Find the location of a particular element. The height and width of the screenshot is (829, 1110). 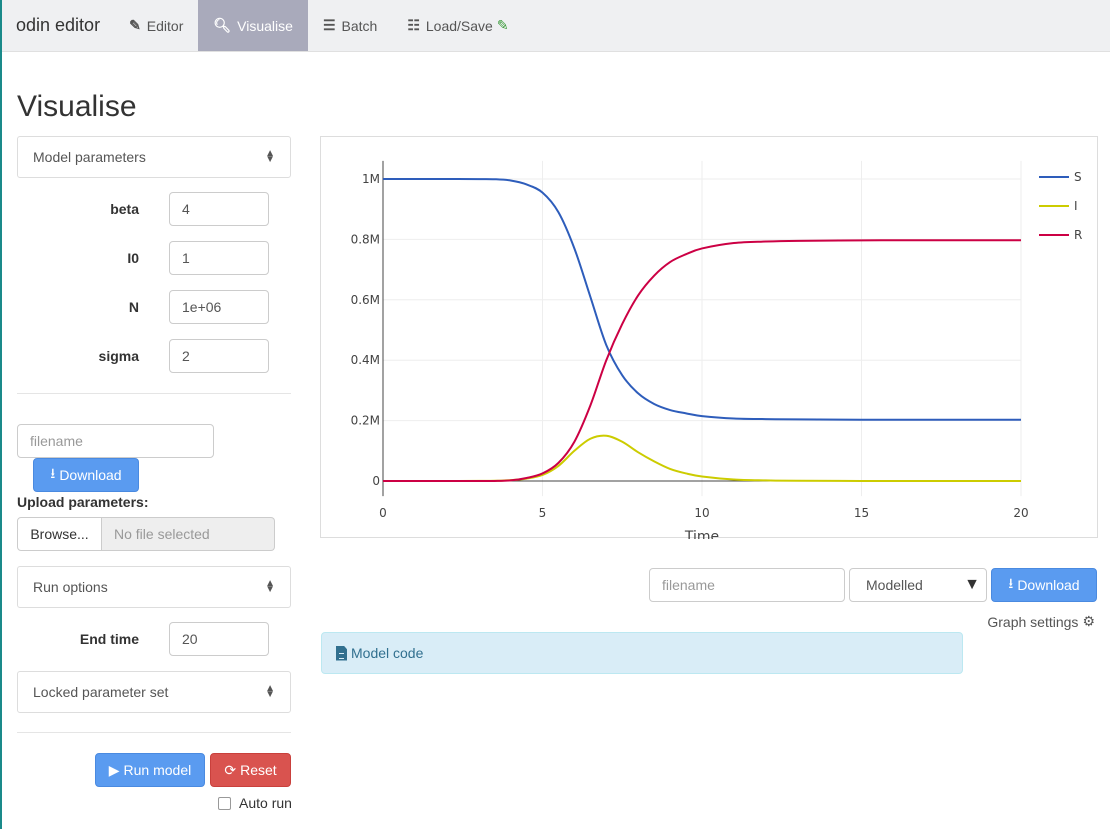

end-time-label: End time is located at coordinates (109, 639).